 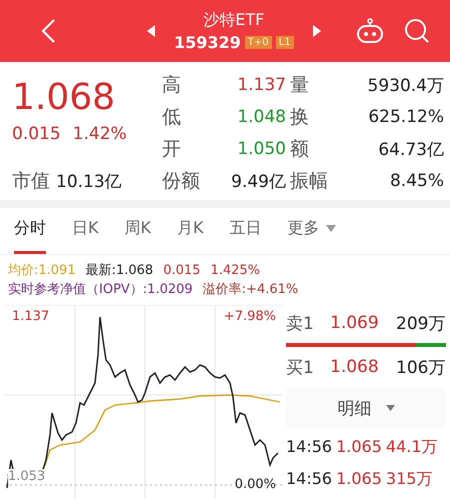 I want to click on trade-volume: 315万, so click(x=409, y=479).